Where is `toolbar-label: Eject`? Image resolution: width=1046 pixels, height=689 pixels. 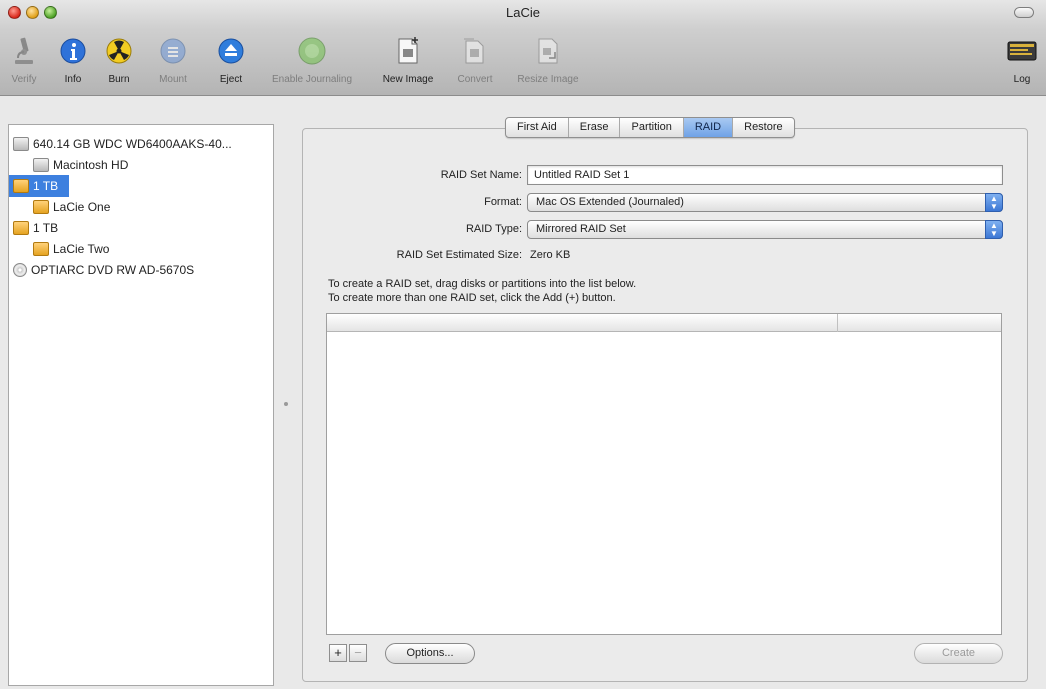
toolbar-label: Eject is located at coordinates (231, 79).